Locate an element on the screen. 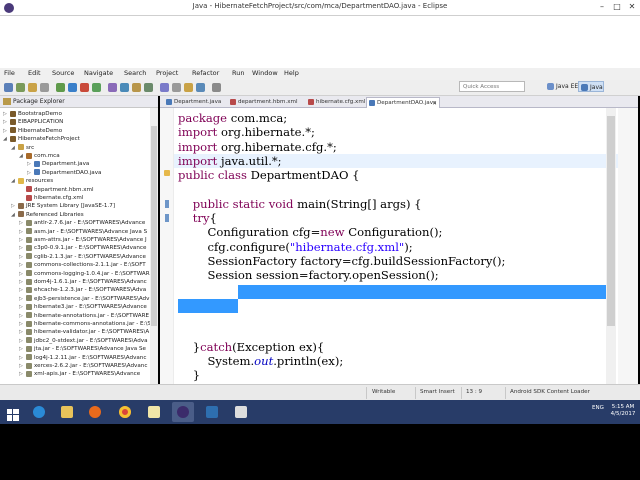 The height and width of the screenshot is (480, 640). tree-item: ▷ commons-collections-2.1.1.jar - E:\SOFT is located at coordinates (82, 265).